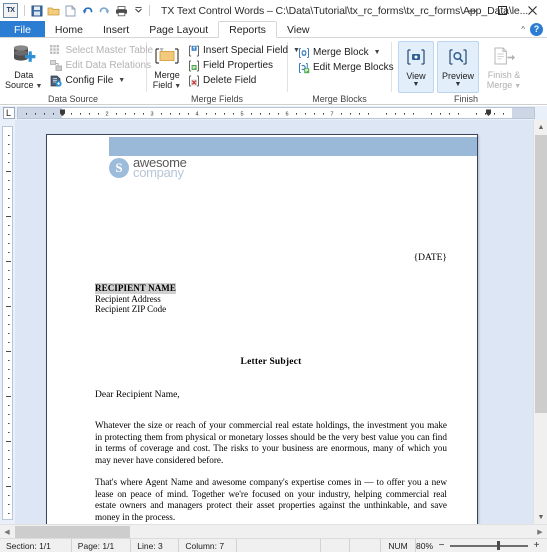 This screenshot has width=547, height=552. Describe the element at coordinates (536, 545) in the screenshot. I see `zoom-in-button: +` at that location.